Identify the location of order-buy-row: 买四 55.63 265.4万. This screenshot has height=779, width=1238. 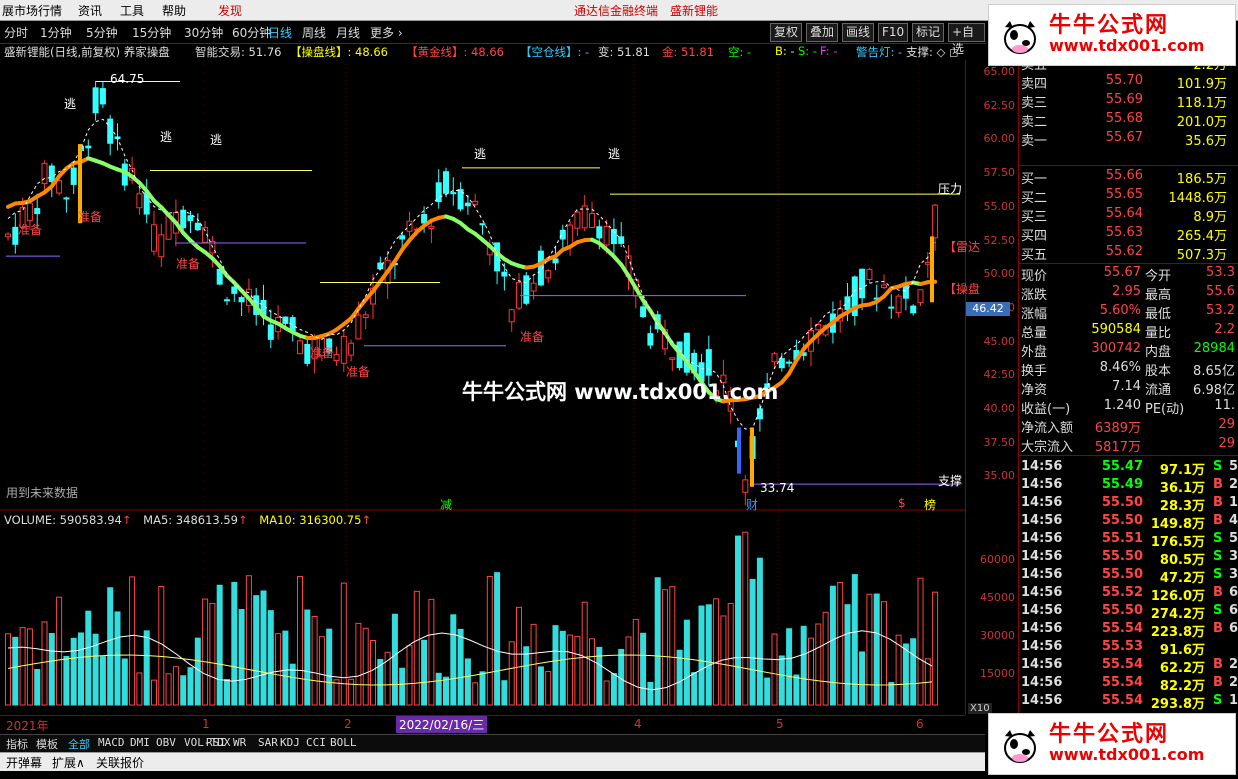
(1128, 234).